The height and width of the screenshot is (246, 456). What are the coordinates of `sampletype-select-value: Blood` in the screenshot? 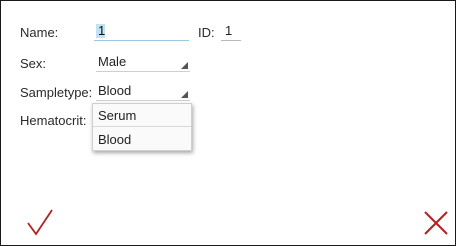 It's located at (115, 90).